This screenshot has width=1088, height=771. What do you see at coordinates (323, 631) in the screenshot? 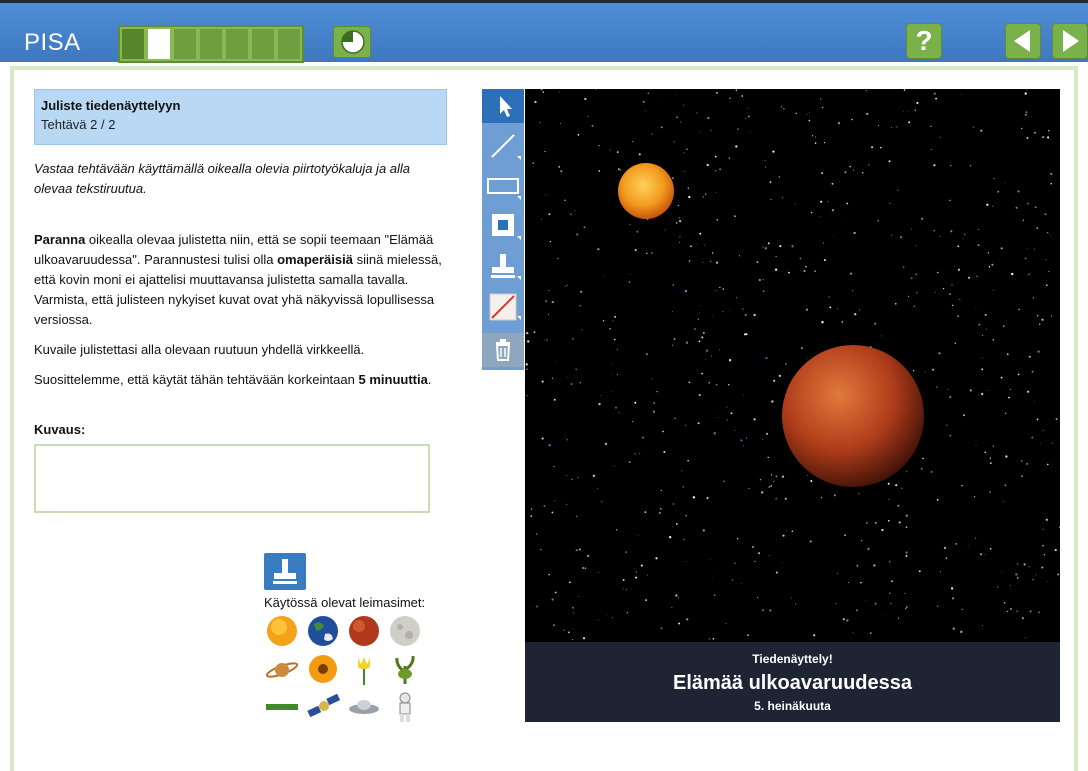
I see `earth-stamp-icon` at bounding box center [323, 631].